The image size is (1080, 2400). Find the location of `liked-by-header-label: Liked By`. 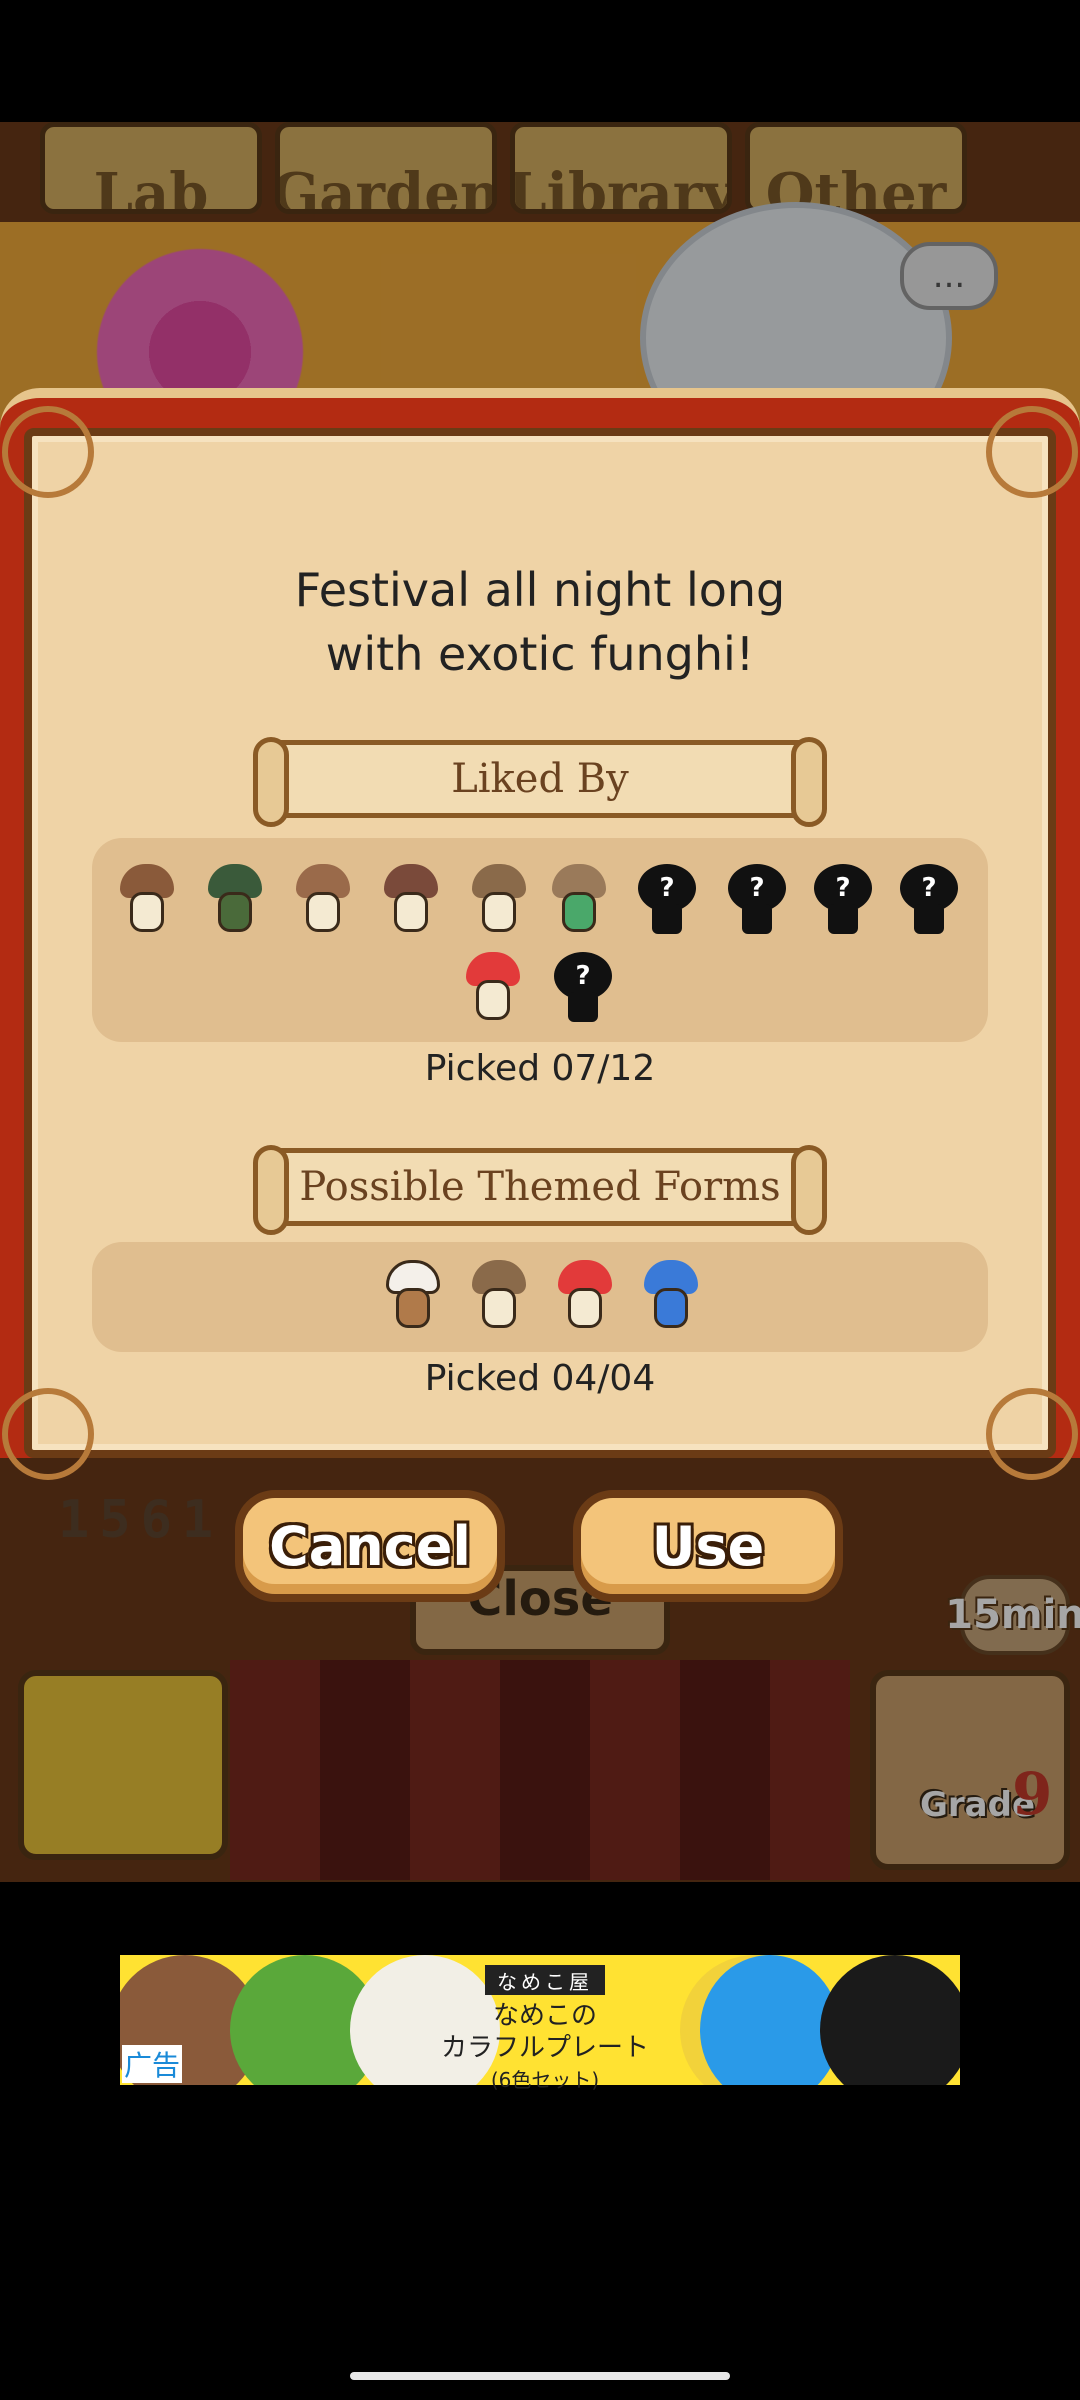

liked-by-header-label: Liked By is located at coordinates (540, 779).